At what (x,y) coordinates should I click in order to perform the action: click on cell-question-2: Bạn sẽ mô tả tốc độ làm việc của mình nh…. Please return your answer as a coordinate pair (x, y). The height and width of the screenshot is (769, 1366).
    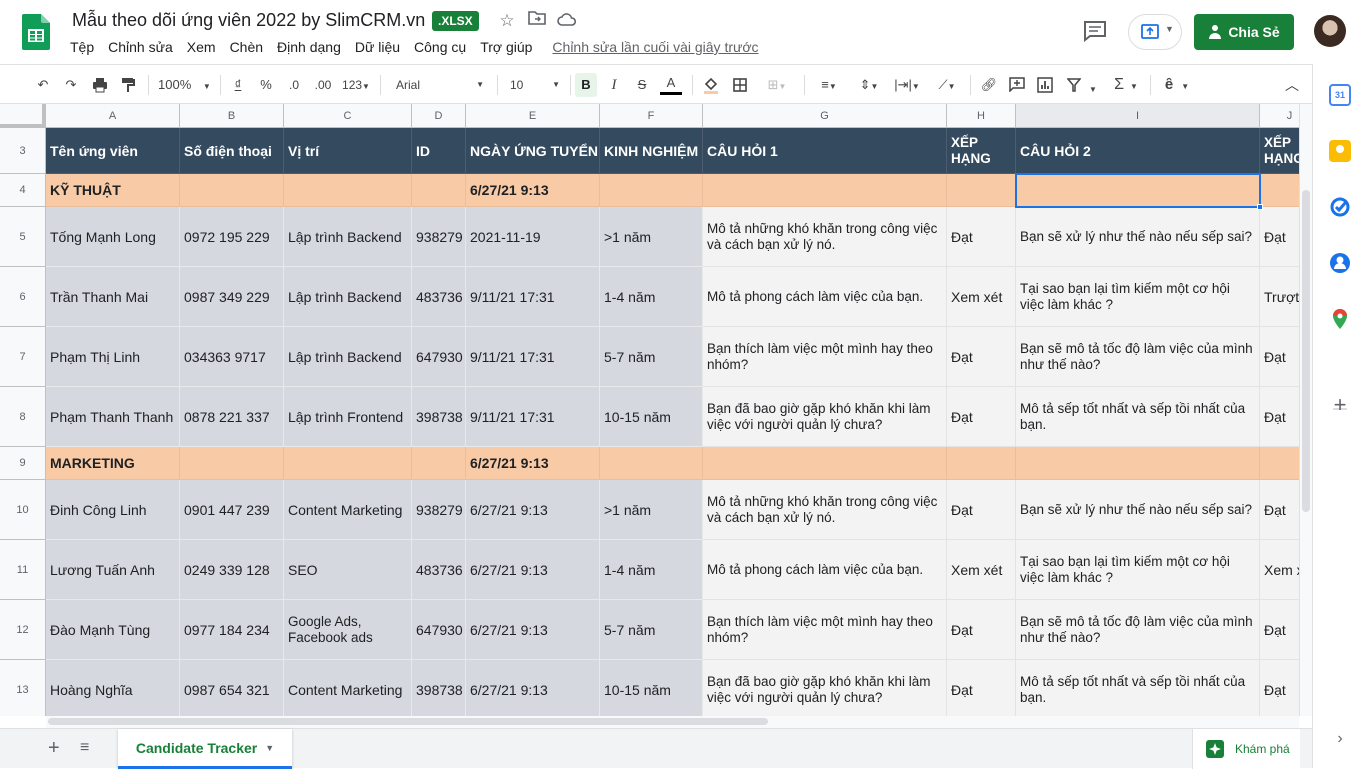
    Looking at the image, I should click on (1138, 357).